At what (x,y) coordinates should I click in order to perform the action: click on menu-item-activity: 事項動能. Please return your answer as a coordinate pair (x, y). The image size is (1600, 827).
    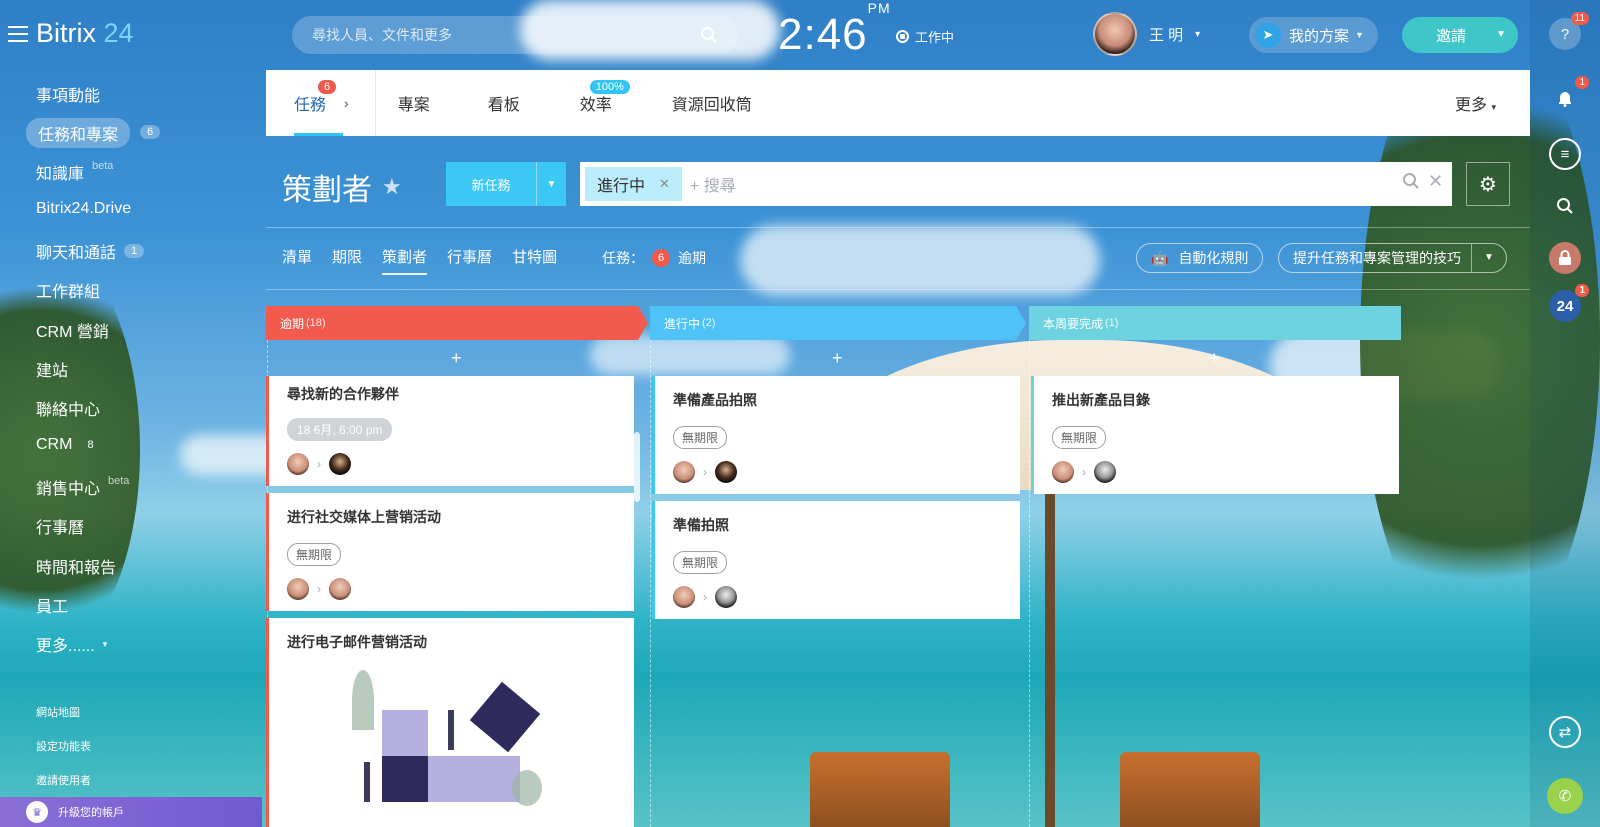
    Looking at the image, I should click on (68, 94).